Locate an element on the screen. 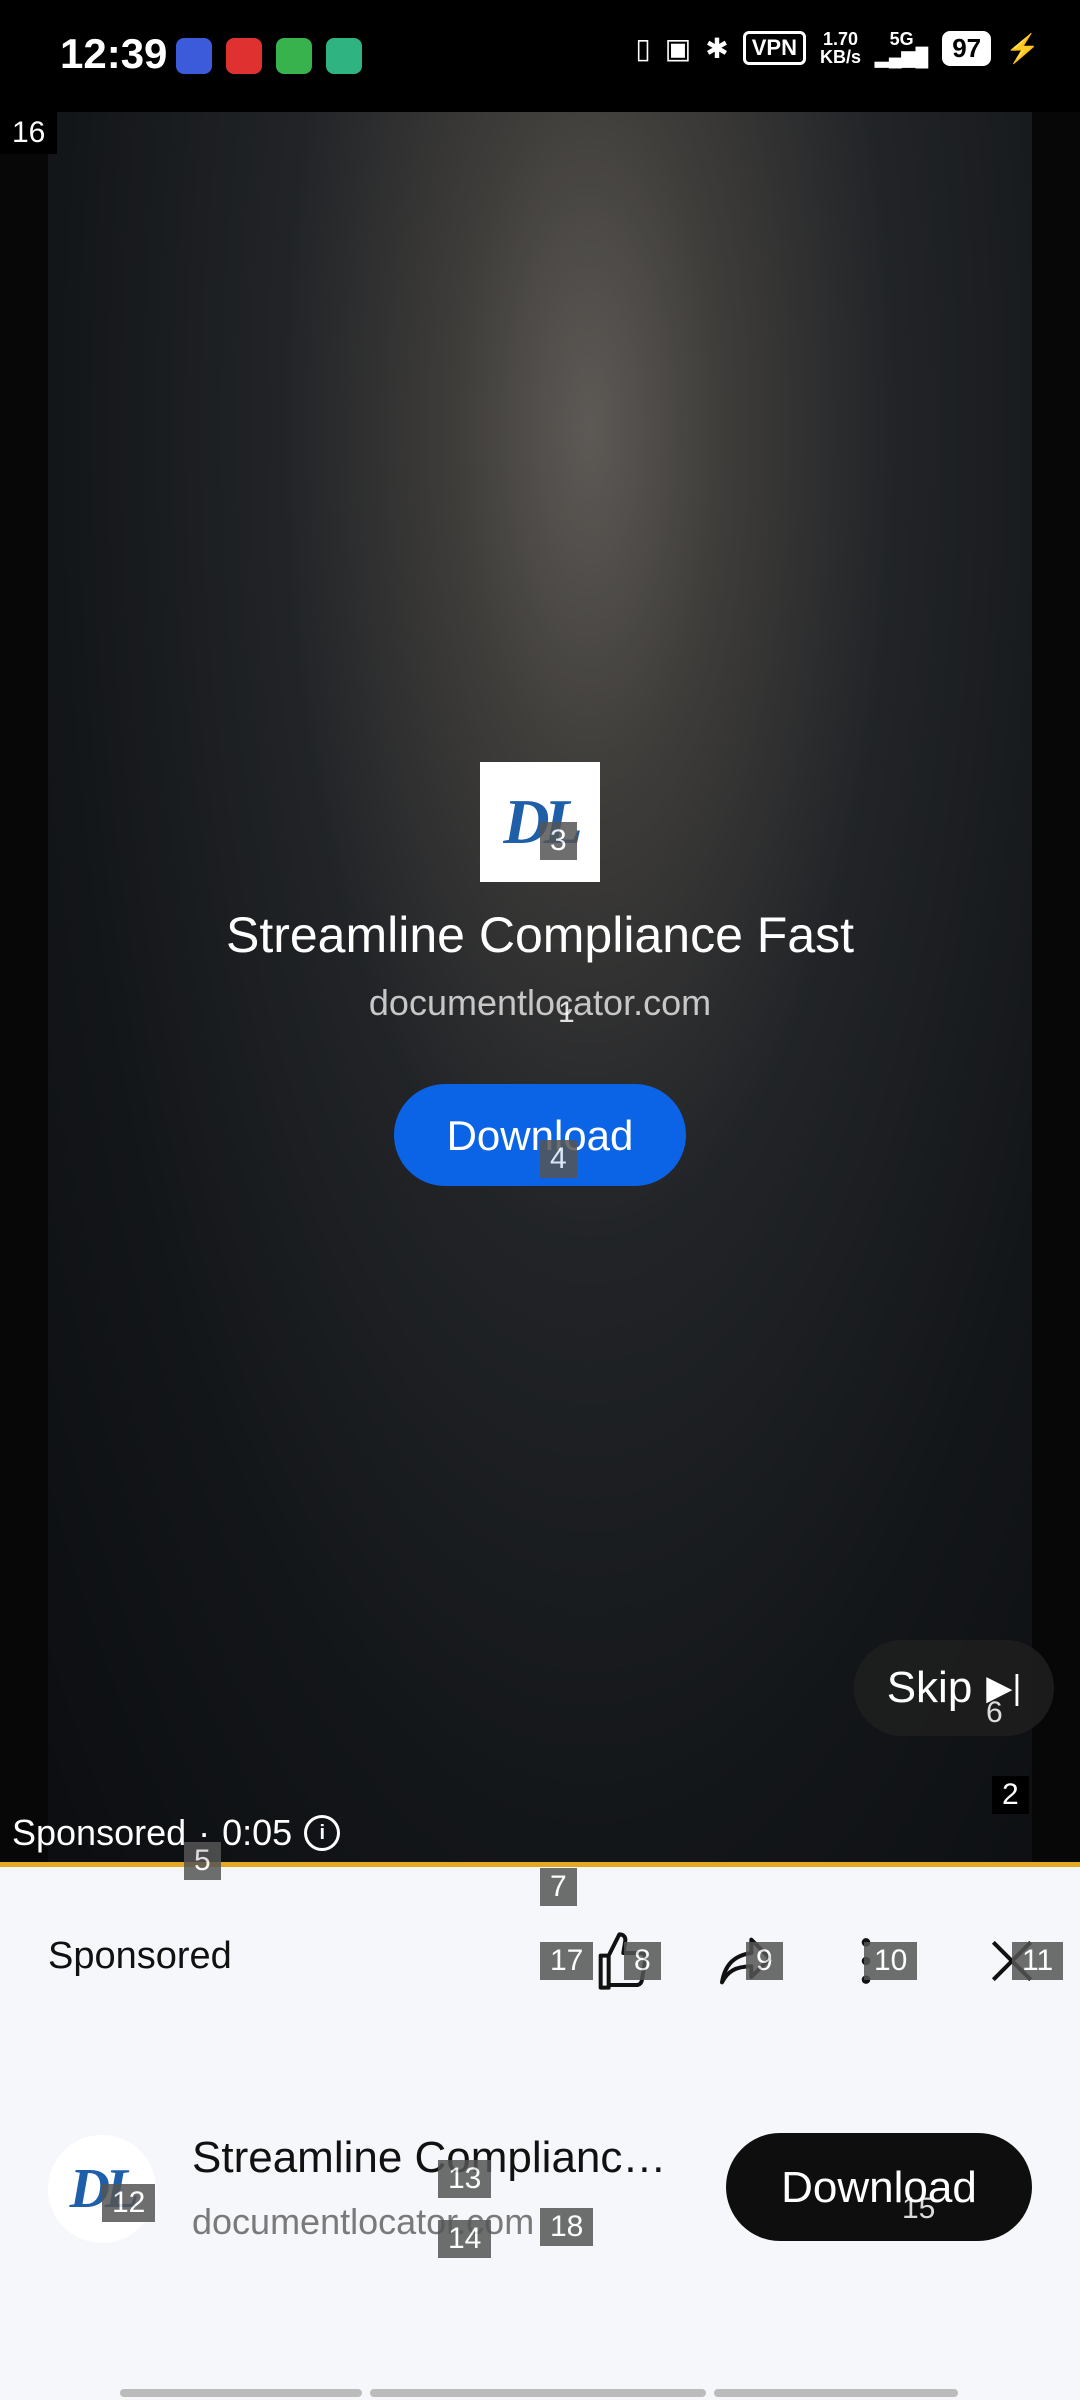  vpn-badge: VPN is located at coordinates (774, 48).